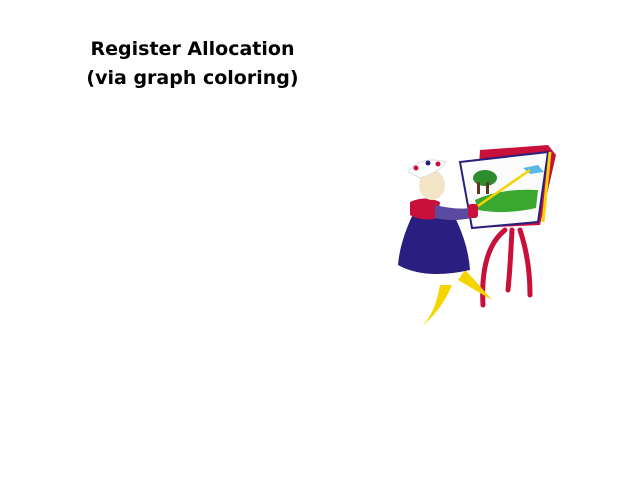  I want to click on title-line-1: Register Allocation, so click(192, 49).